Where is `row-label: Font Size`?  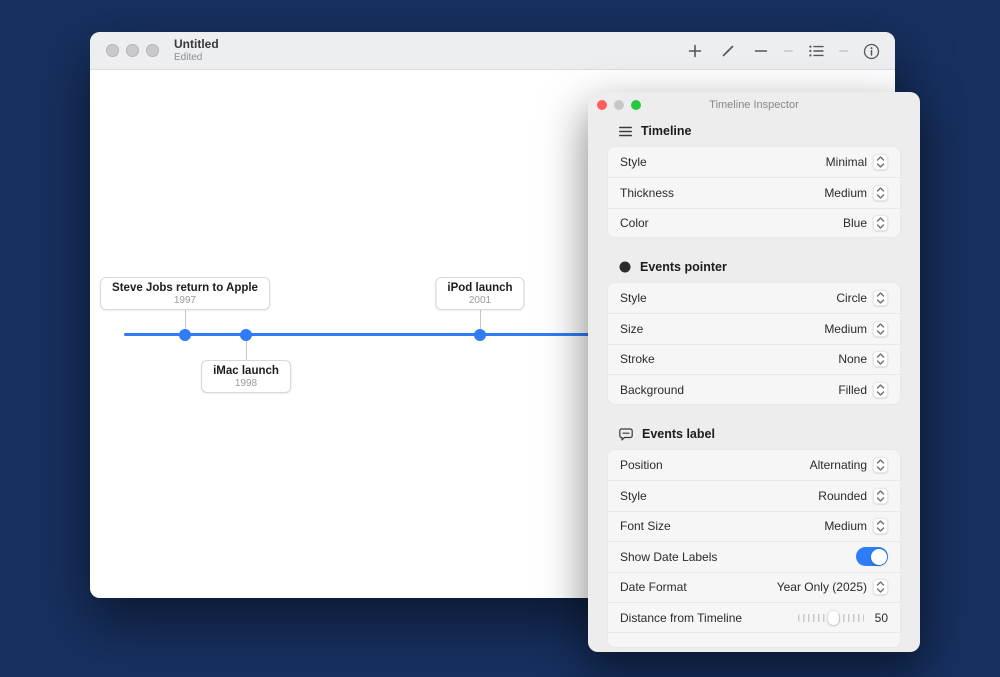 row-label: Font Size is located at coordinates (645, 526).